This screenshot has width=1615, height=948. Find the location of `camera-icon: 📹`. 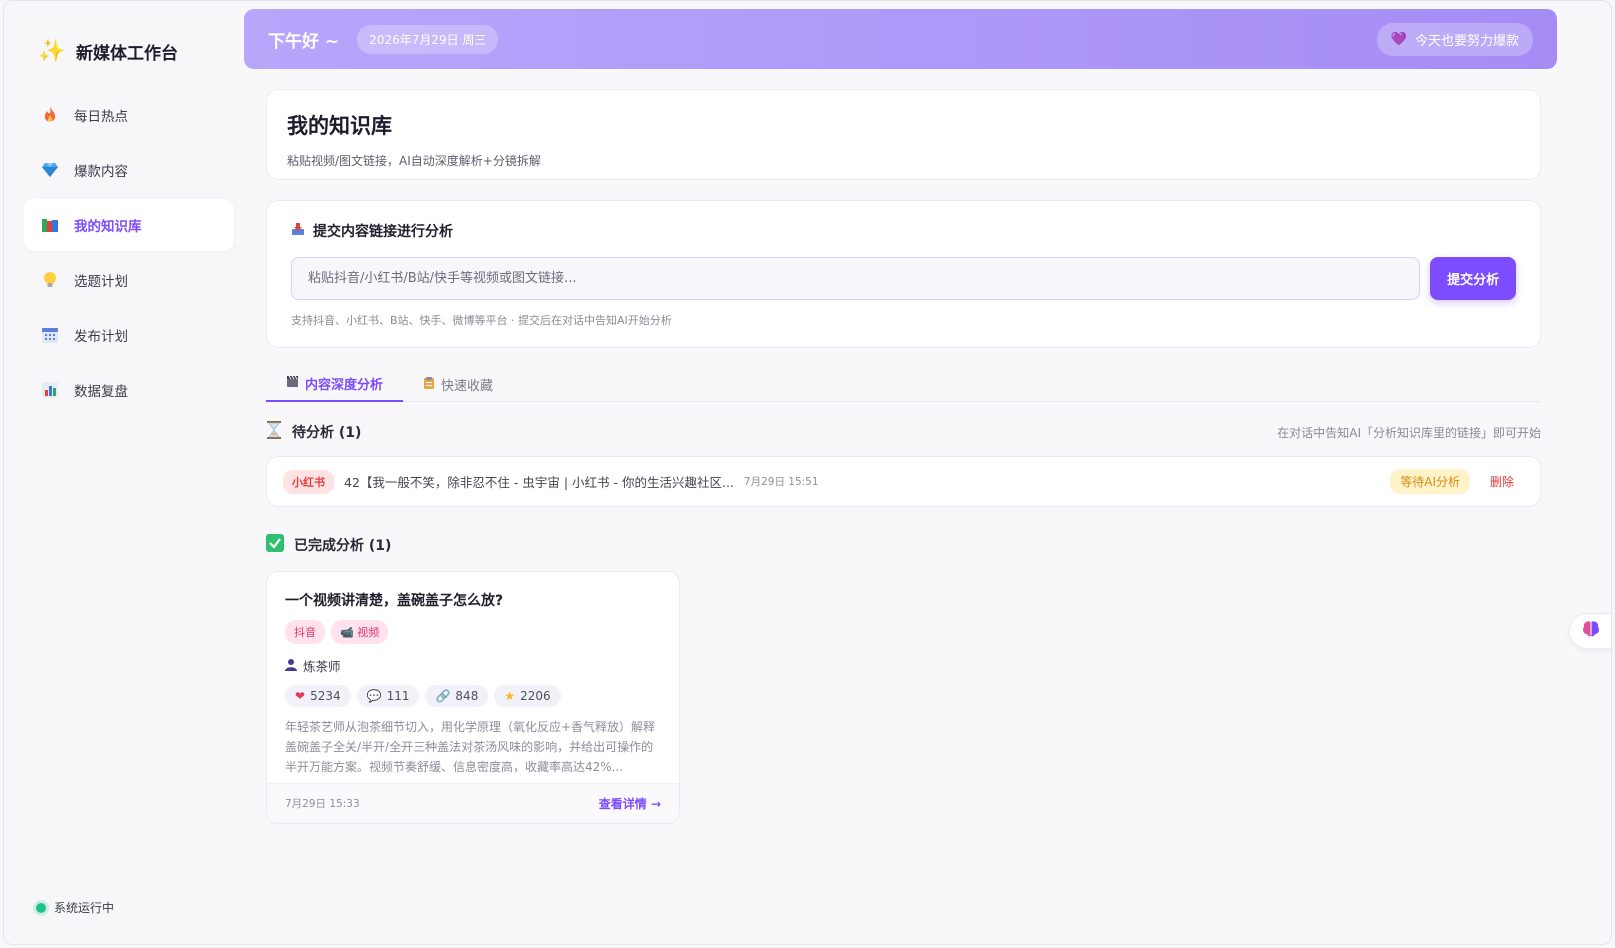

camera-icon: 📹 is located at coordinates (347, 632).